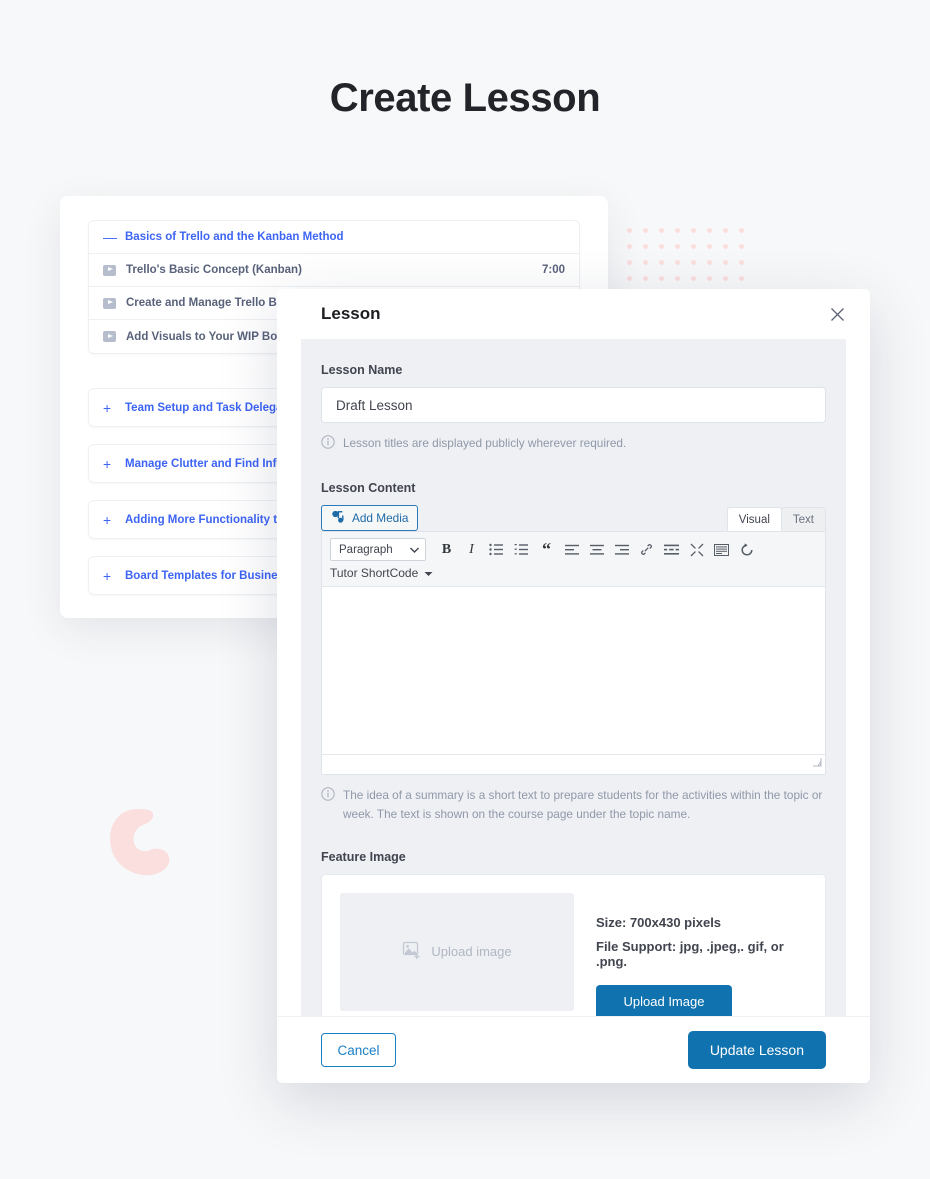  What do you see at coordinates (756, 1050) in the screenshot?
I see `update-lesson-button: Update Lesson` at bounding box center [756, 1050].